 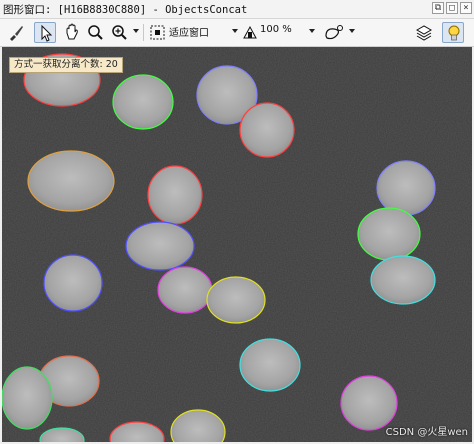 I want to click on fit-window-button, so click(x=158, y=32).